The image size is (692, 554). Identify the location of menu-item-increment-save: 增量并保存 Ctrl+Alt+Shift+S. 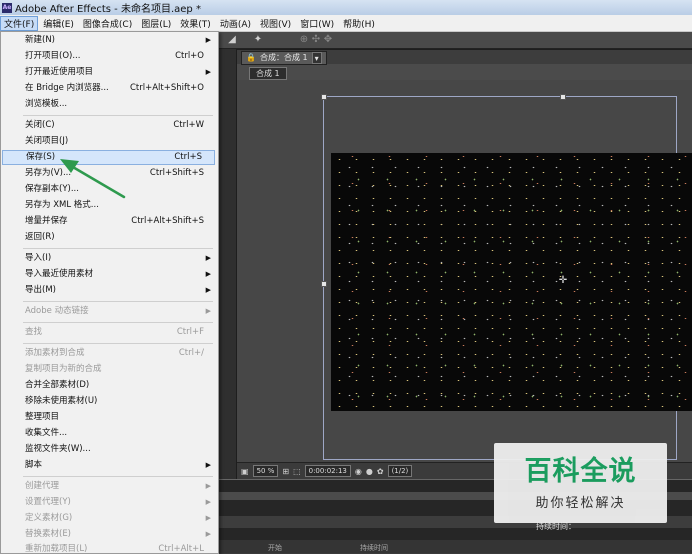
(108, 221).